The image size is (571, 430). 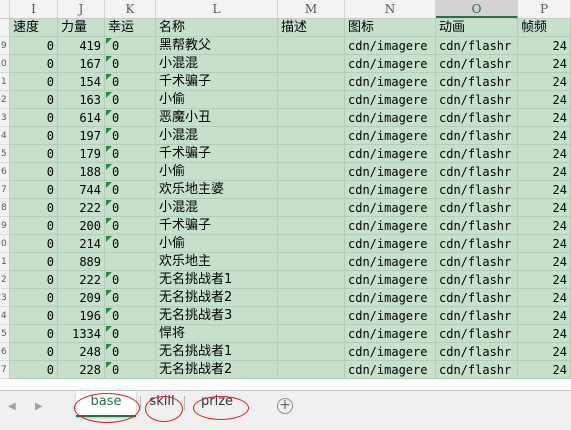 I want to click on row-number: 7, so click(x=5, y=190).